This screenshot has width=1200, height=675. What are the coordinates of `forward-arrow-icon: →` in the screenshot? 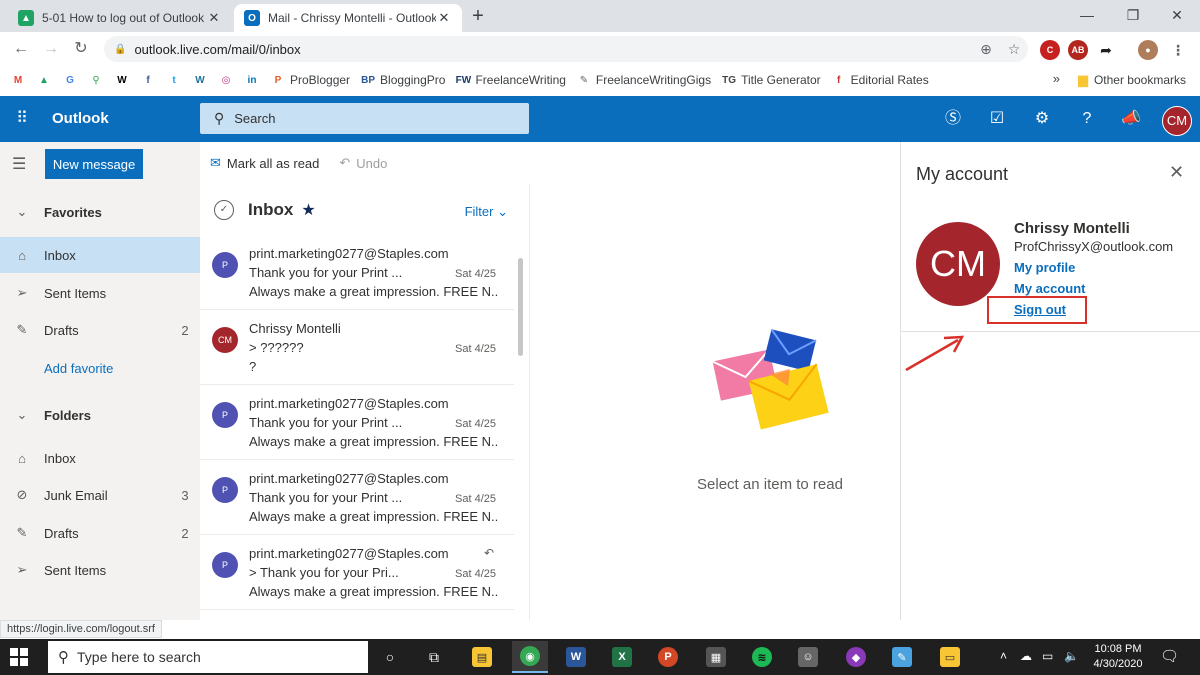 It's located at (51, 49).